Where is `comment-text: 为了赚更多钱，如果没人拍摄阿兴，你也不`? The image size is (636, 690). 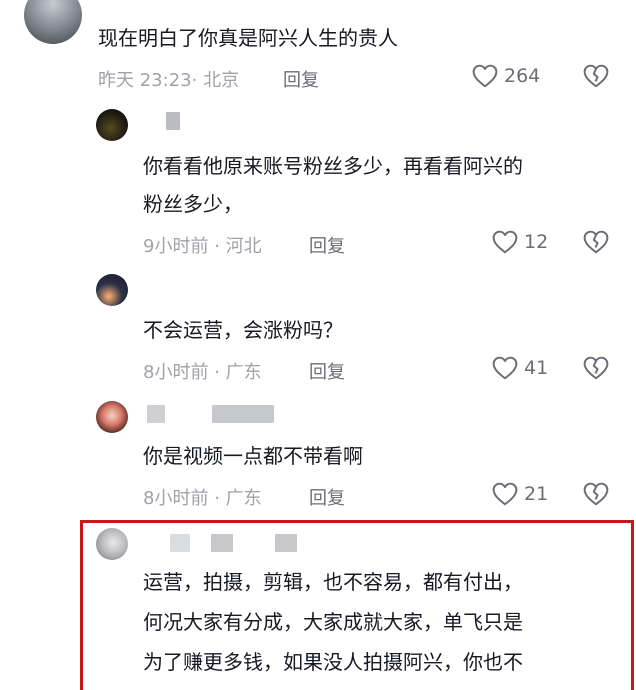 comment-text: 为了赚更多钱，如果没人拍摄阿兴，你也不 is located at coordinates (333, 662).